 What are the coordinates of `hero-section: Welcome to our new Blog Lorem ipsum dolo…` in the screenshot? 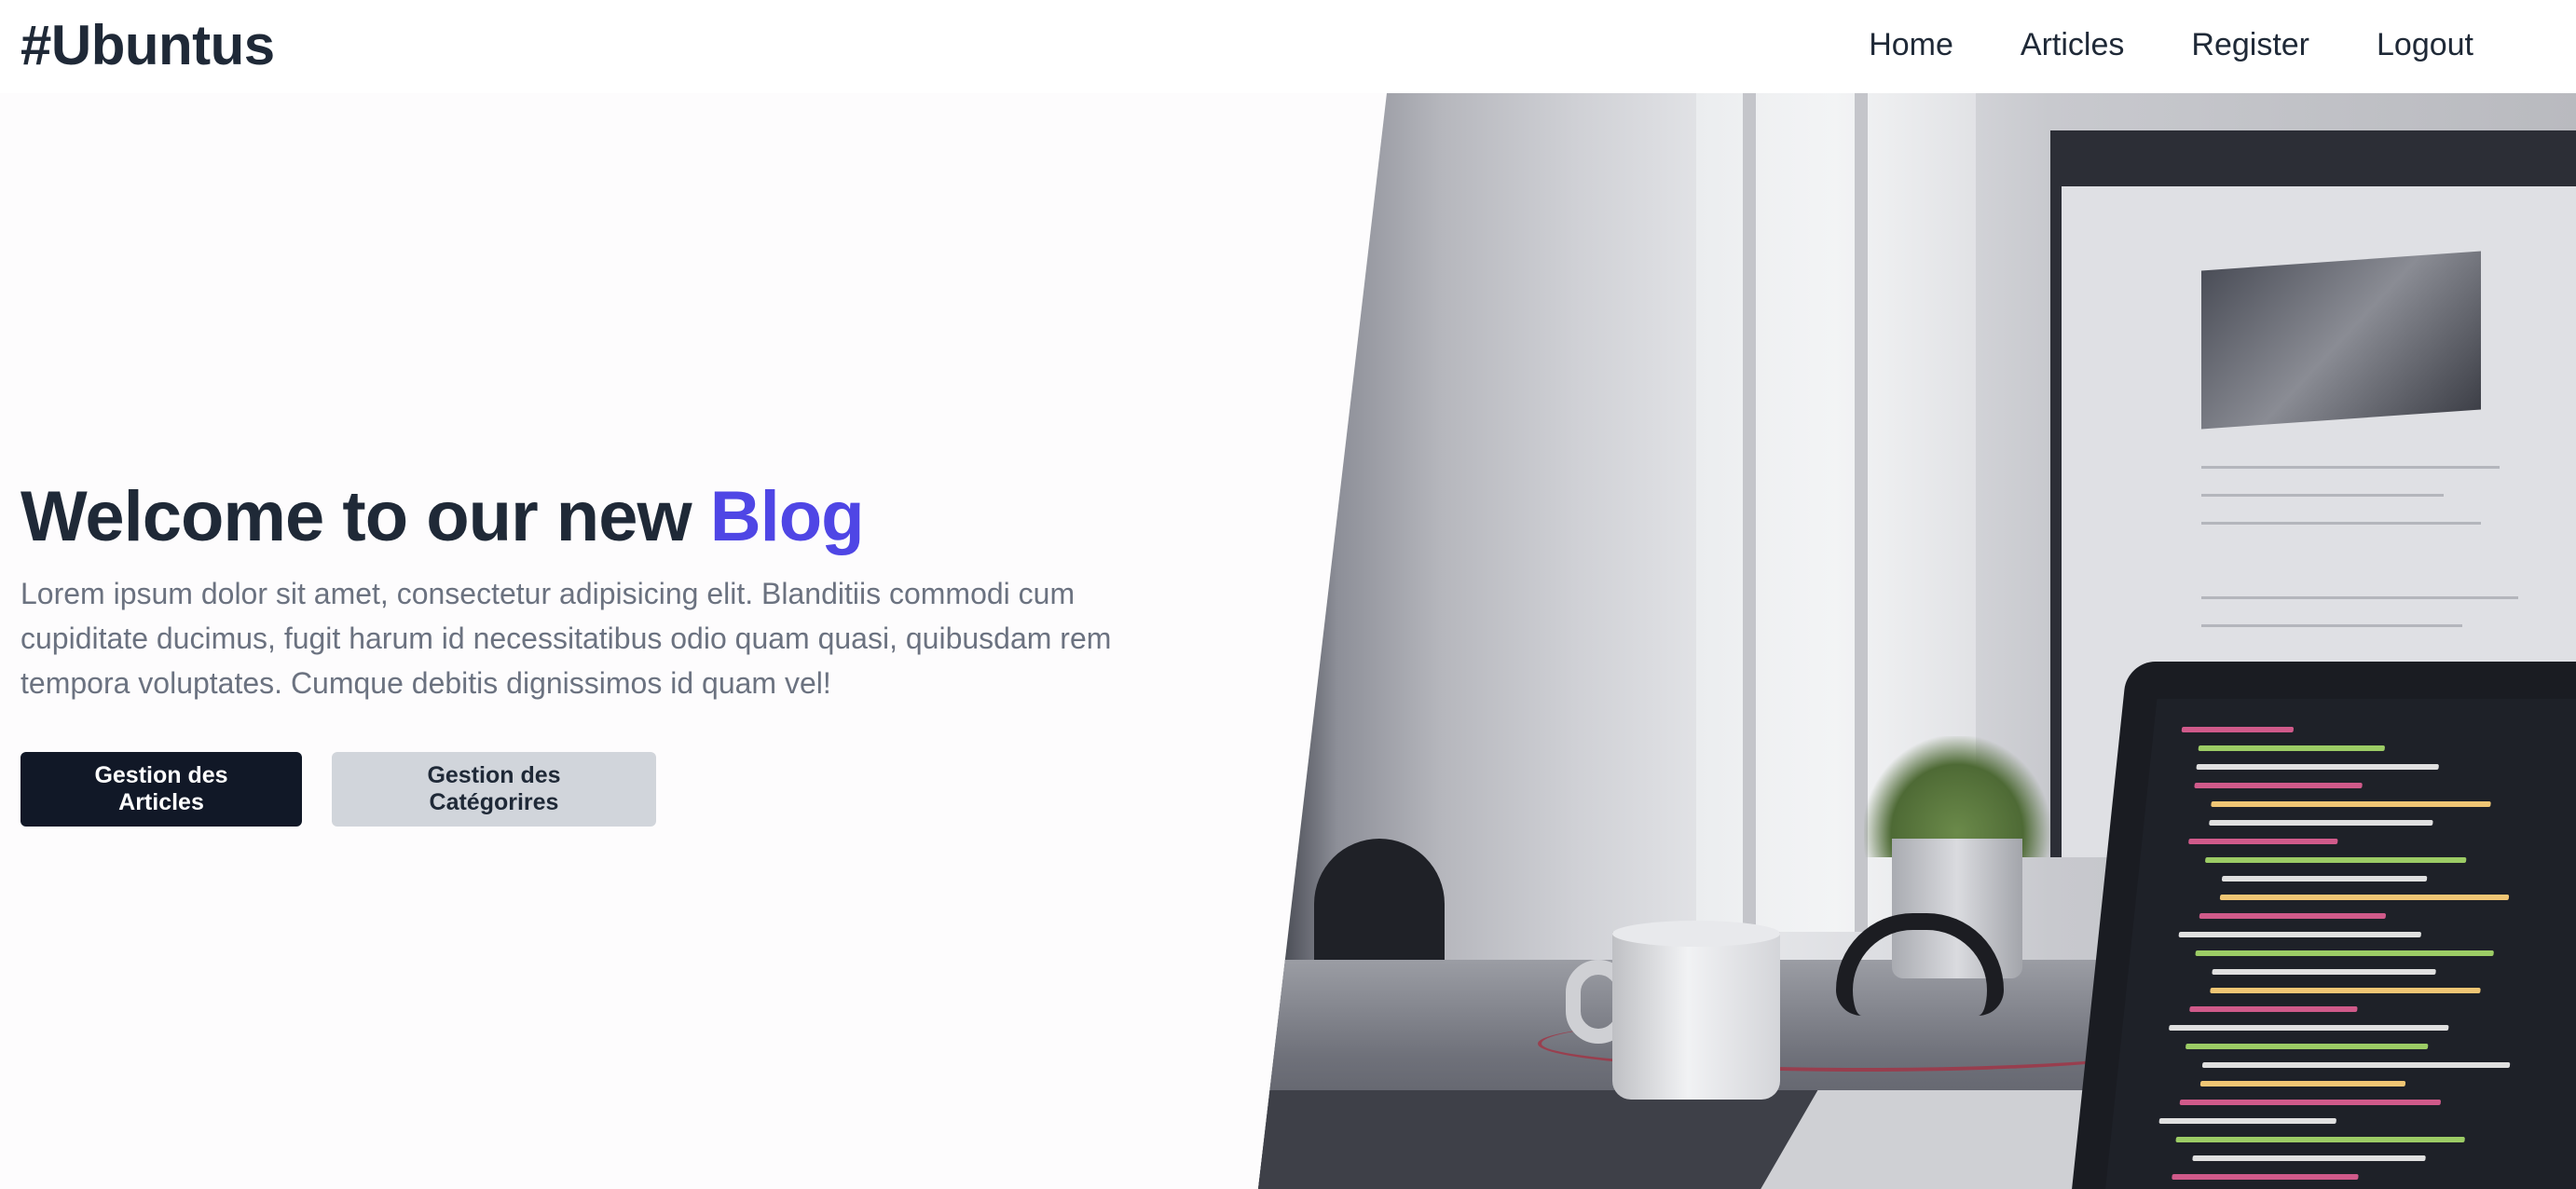 It's located at (608, 649).